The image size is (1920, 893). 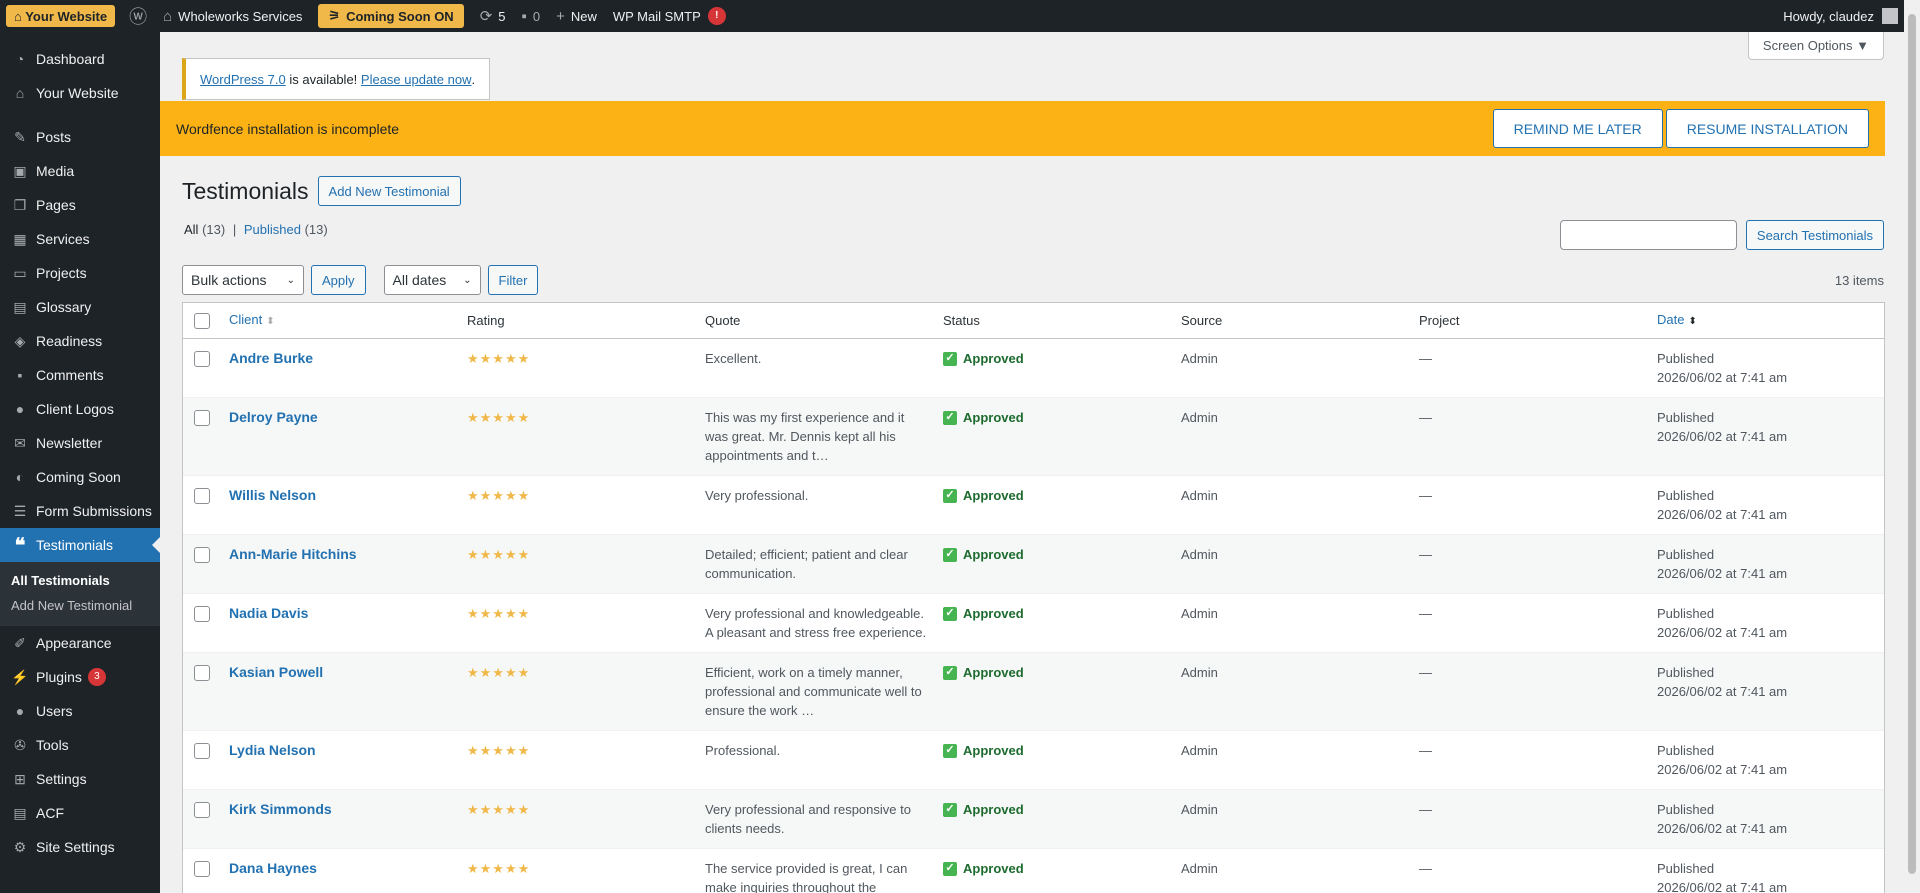 What do you see at coordinates (80, 205) in the screenshot?
I see `sidebar-item-pages: ❐ Pages` at bounding box center [80, 205].